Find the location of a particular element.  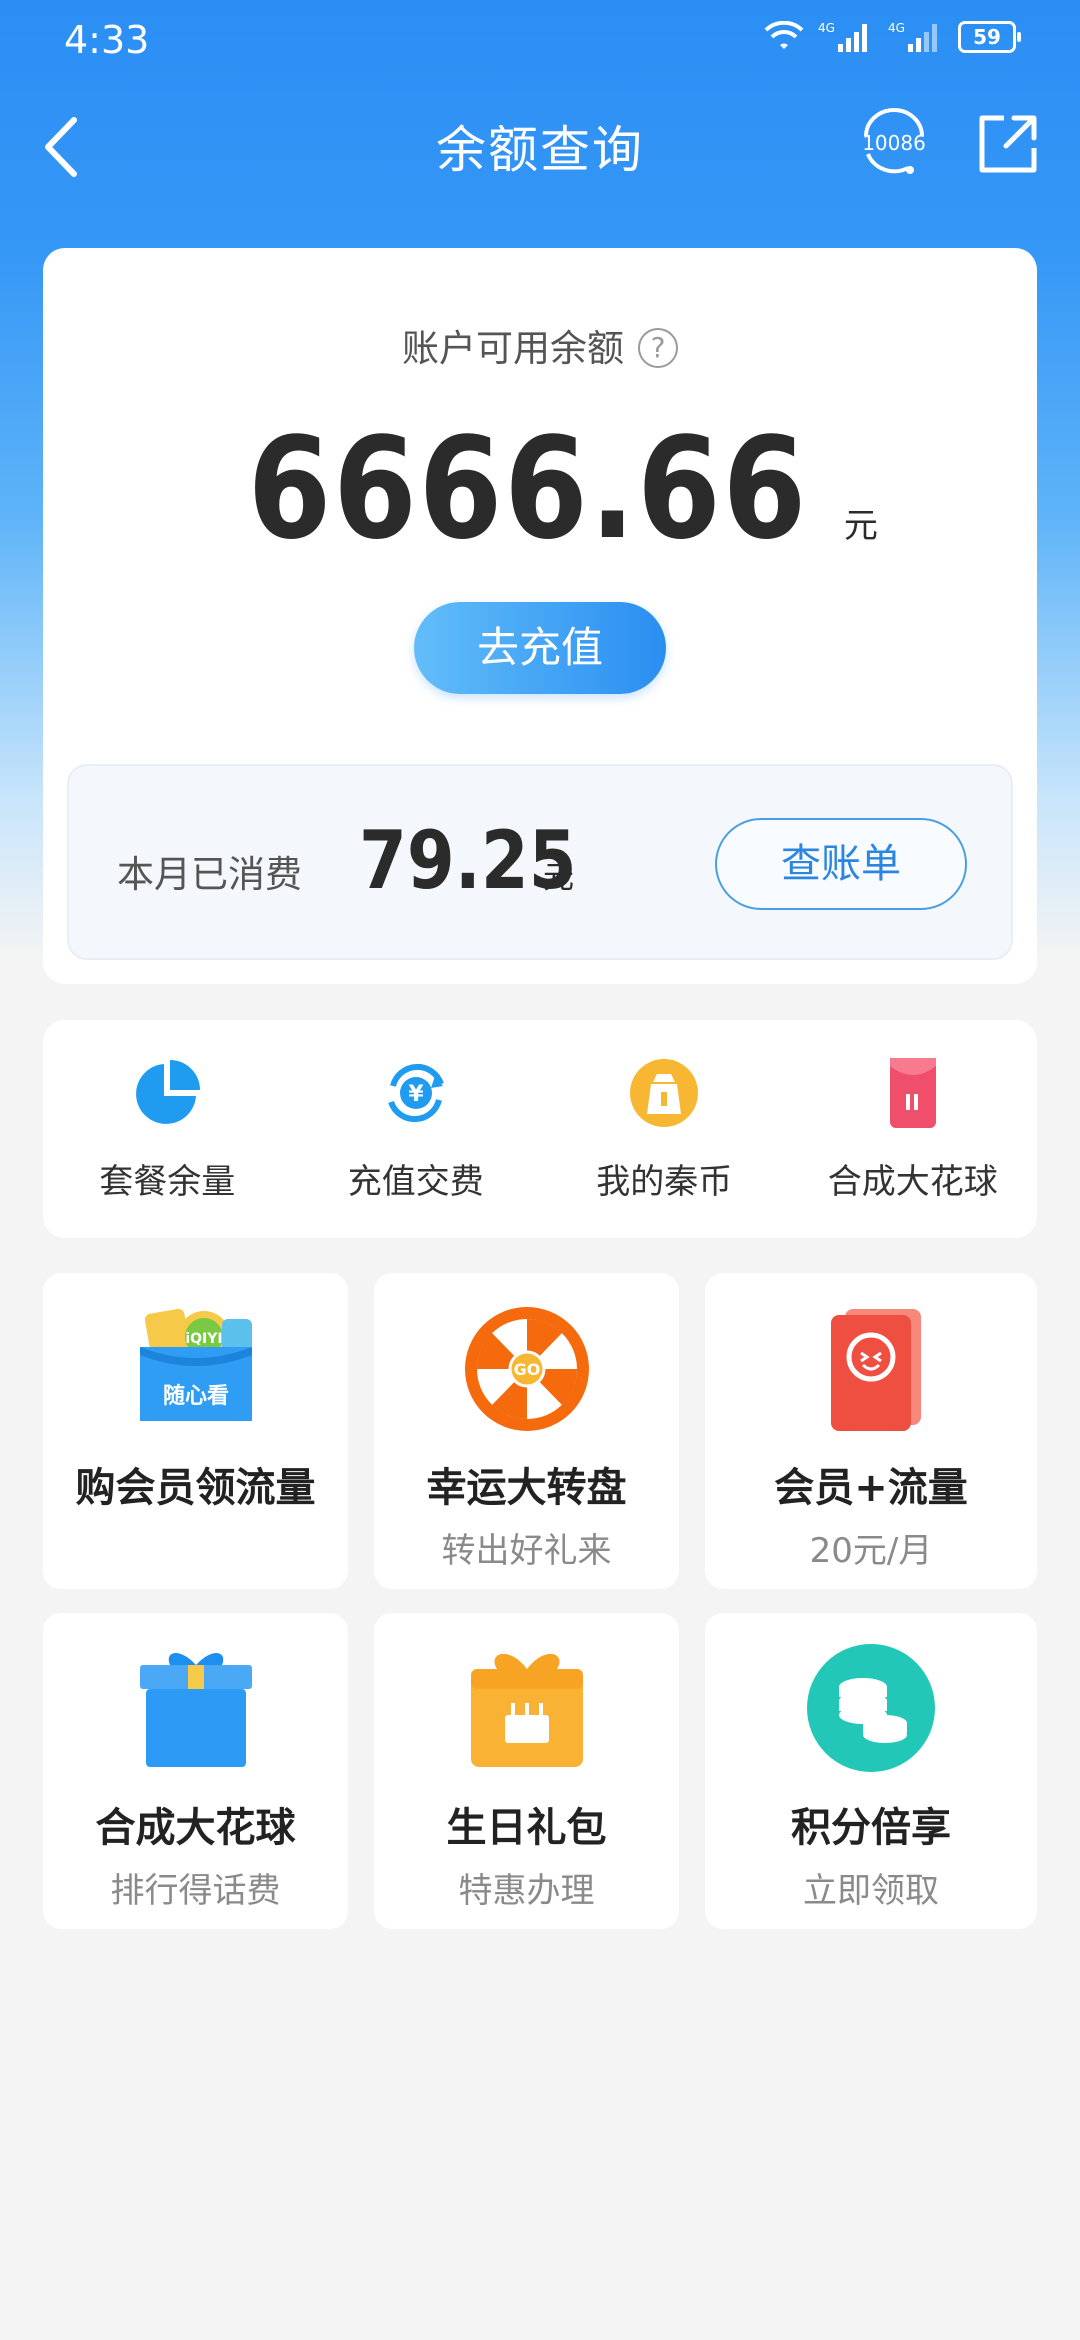

tile-title: 生日礼包 is located at coordinates (526, 1828).